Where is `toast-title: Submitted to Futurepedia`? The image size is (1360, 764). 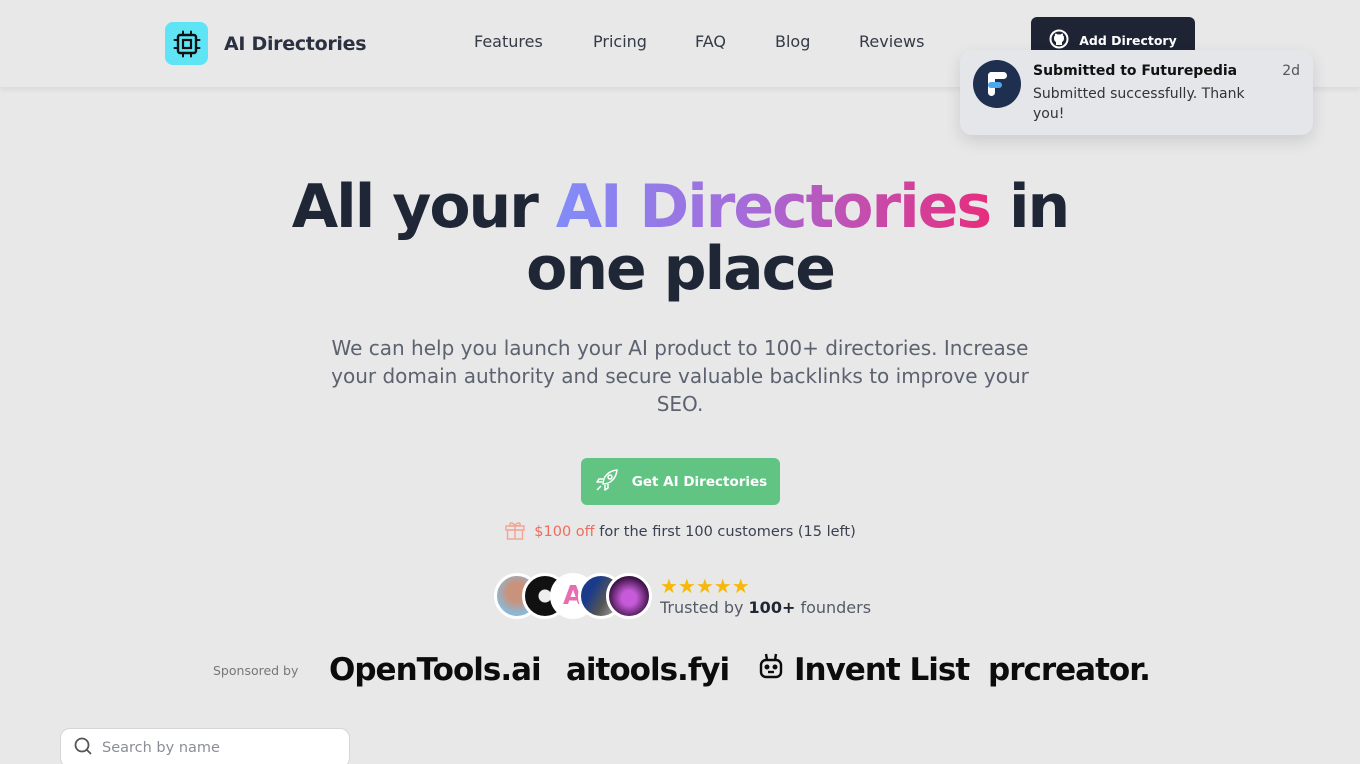
toast-title: Submitted to Futurepedia is located at coordinates (1135, 71).